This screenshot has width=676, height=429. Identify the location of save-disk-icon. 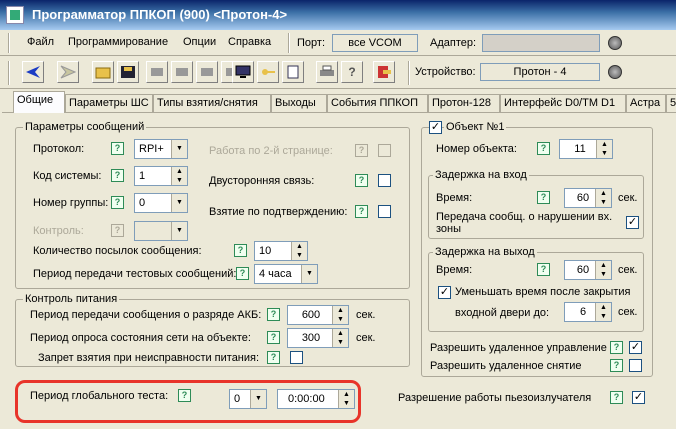
(128, 72).